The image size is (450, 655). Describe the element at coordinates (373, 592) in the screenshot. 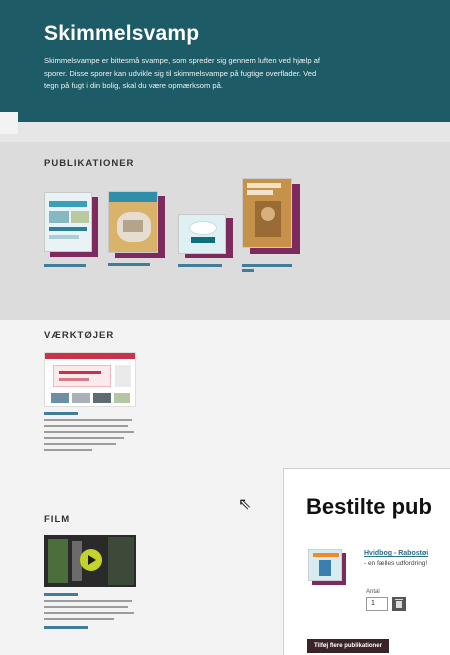

I see `quantity-label: Antal` at that location.